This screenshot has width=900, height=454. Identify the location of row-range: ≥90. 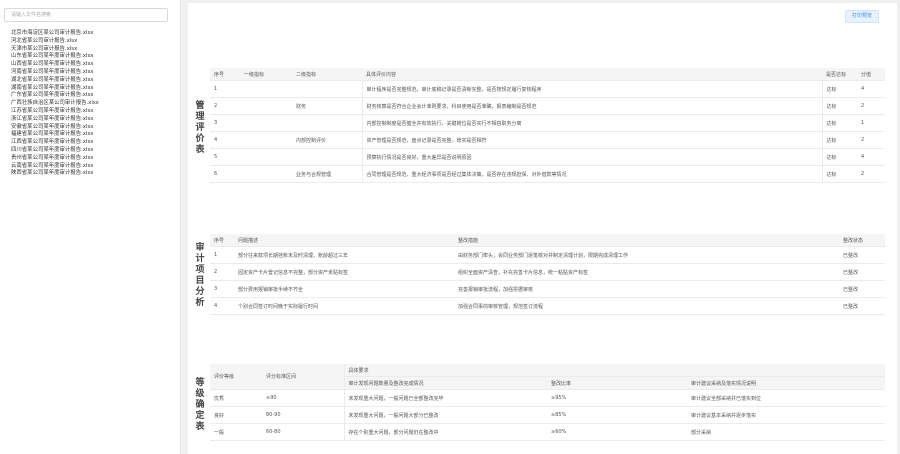
(303, 398).